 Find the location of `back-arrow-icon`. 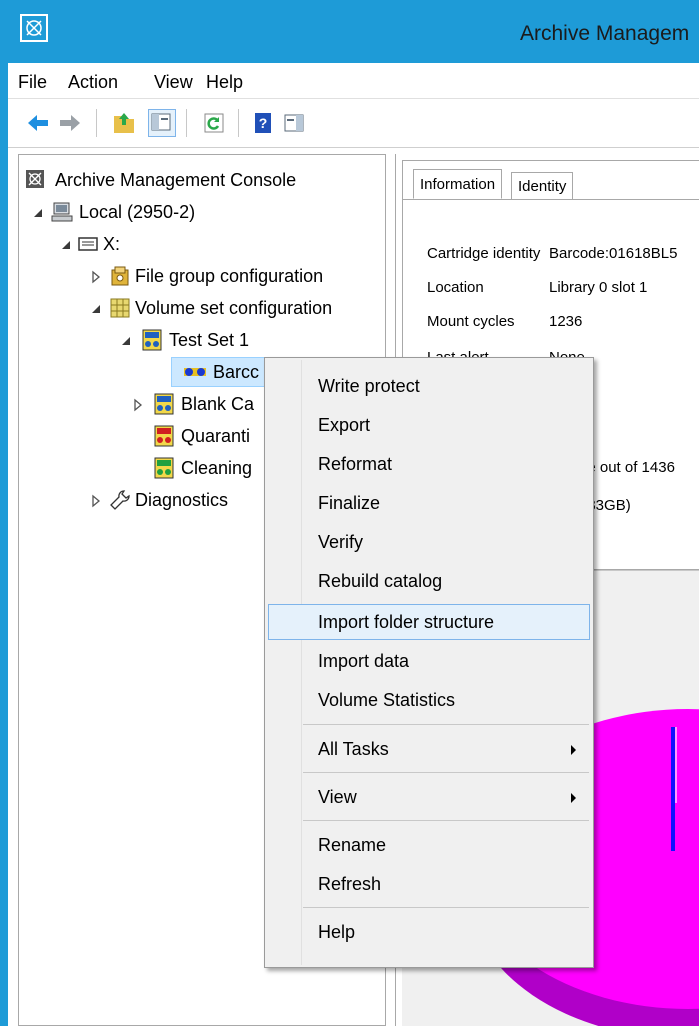

back-arrow-icon is located at coordinates (38, 123).